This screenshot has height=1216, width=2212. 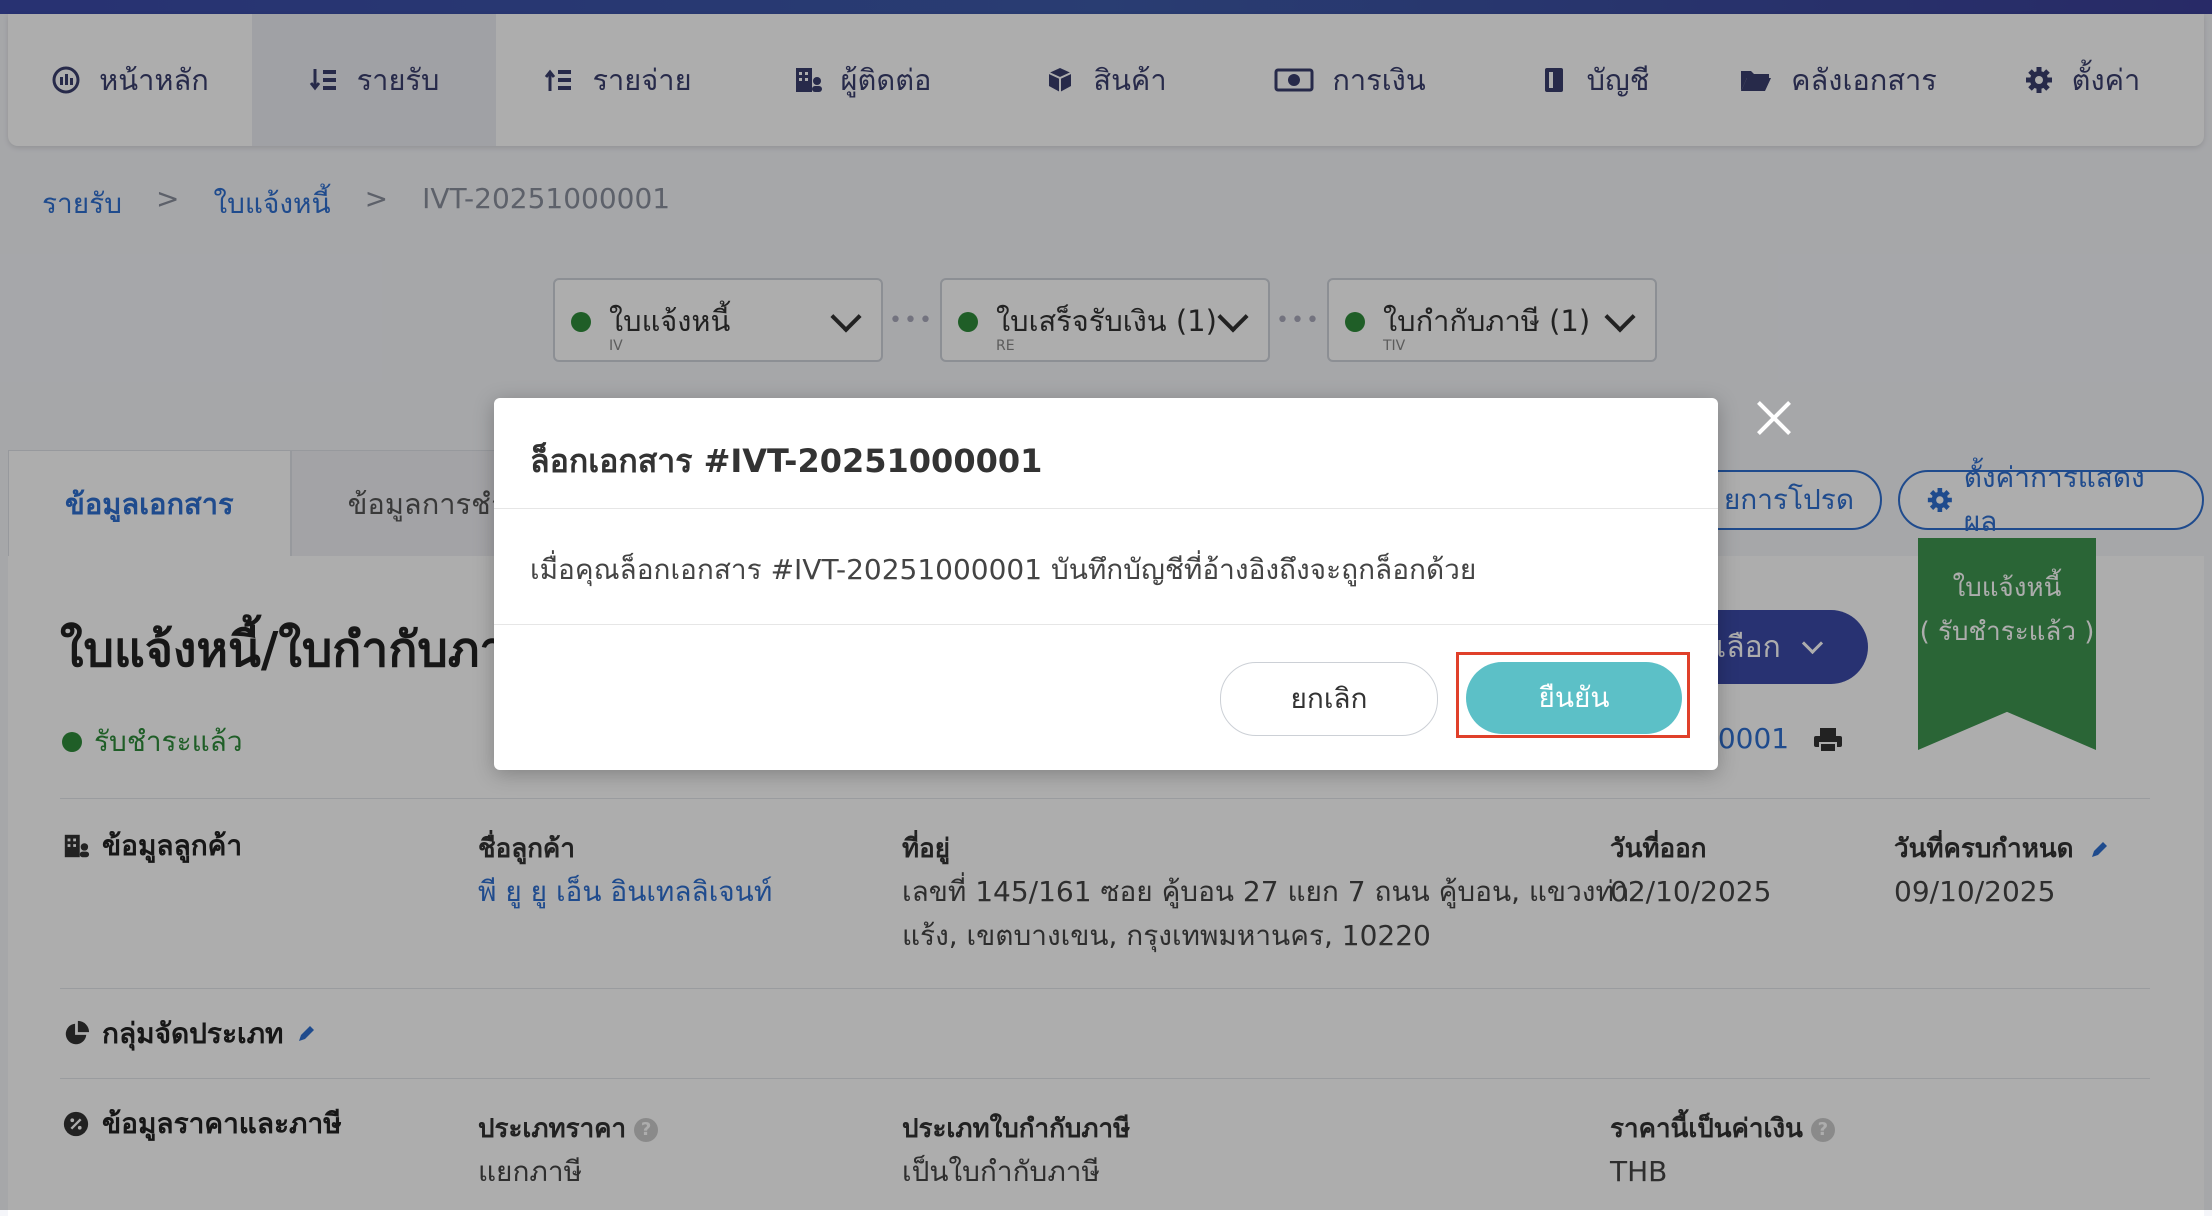 What do you see at coordinates (1329, 699) in the screenshot?
I see `cancel-button: ยกเลิก` at bounding box center [1329, 699].